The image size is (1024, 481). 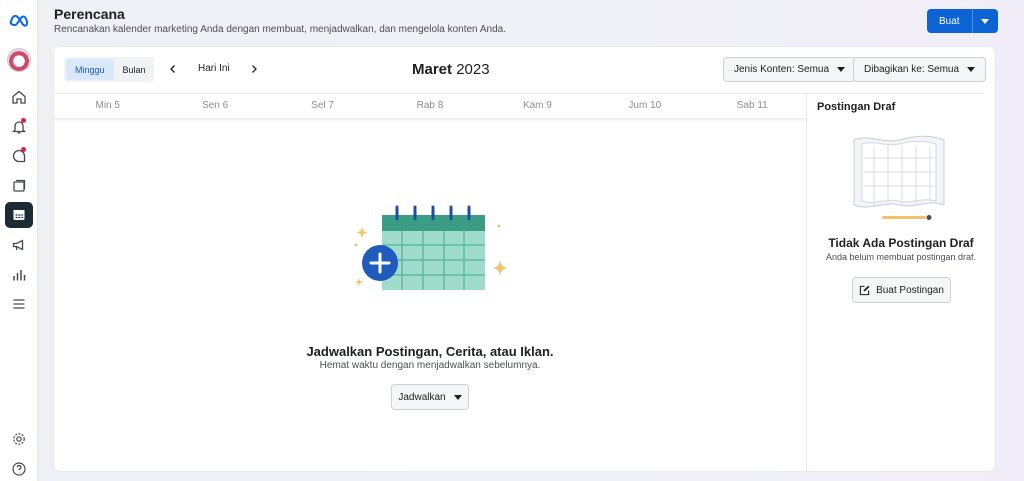 I want to click on ads-icon, so click(x=19, y=245).